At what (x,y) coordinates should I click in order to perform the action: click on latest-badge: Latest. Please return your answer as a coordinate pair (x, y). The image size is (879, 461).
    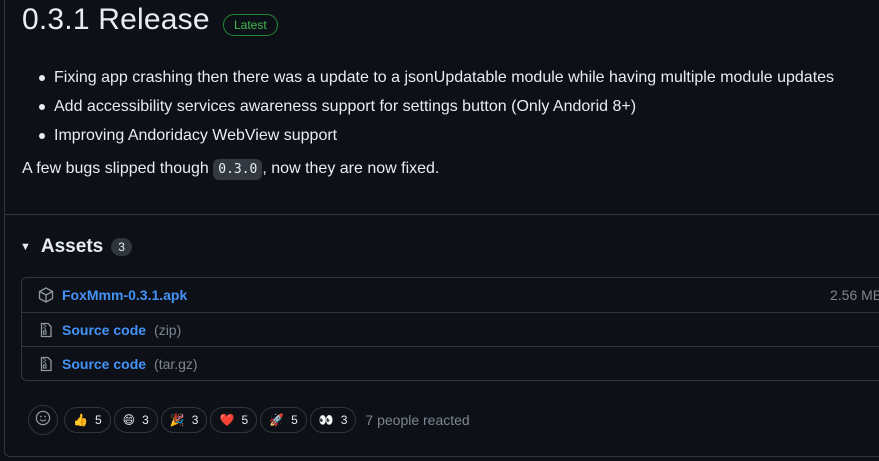
    Looking at the image, I should click on (250, 25).